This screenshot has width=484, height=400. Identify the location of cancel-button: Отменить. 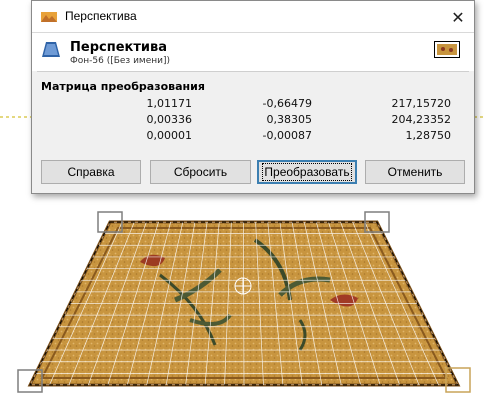
(415, 172).